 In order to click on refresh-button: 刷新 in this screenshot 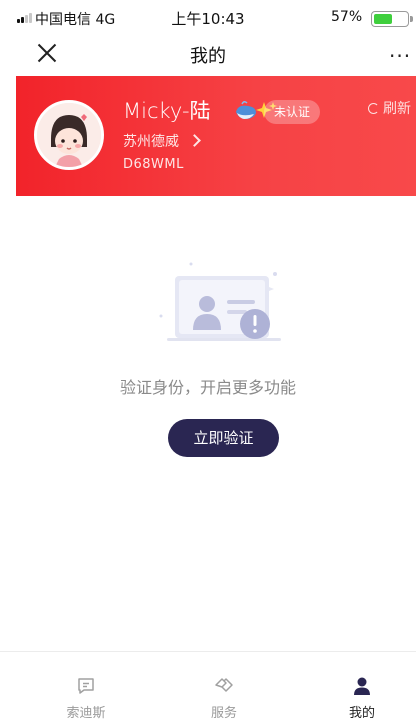, I will do `click(389, 108)`.